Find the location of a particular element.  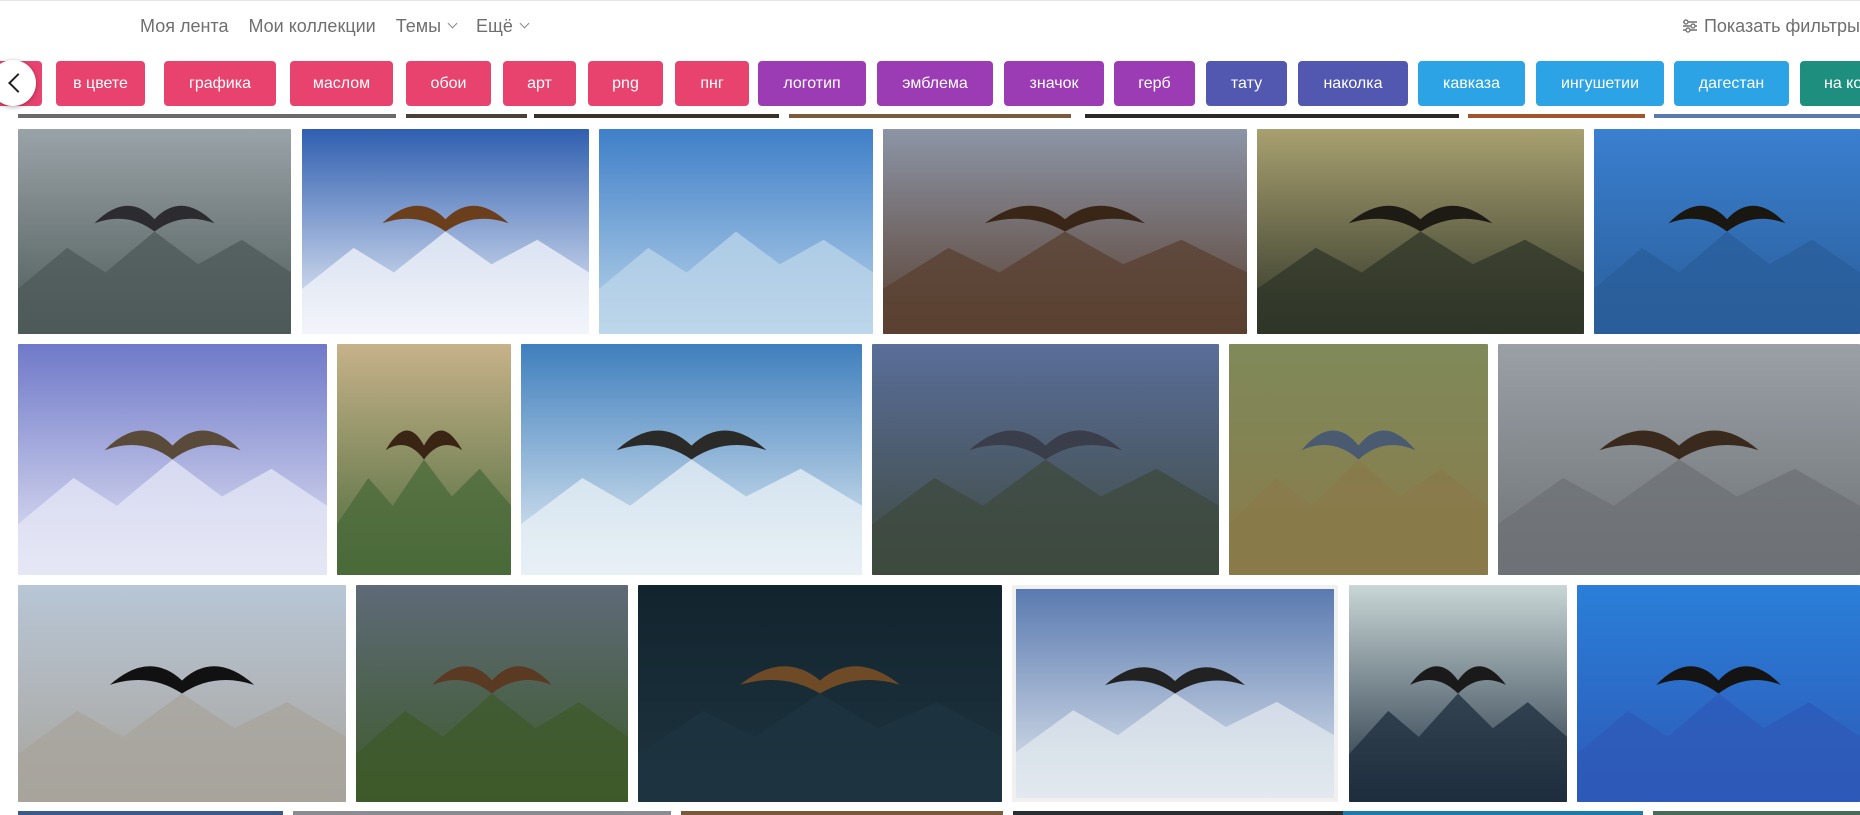

tag-chip: графика is located at coordinates (220, 83).